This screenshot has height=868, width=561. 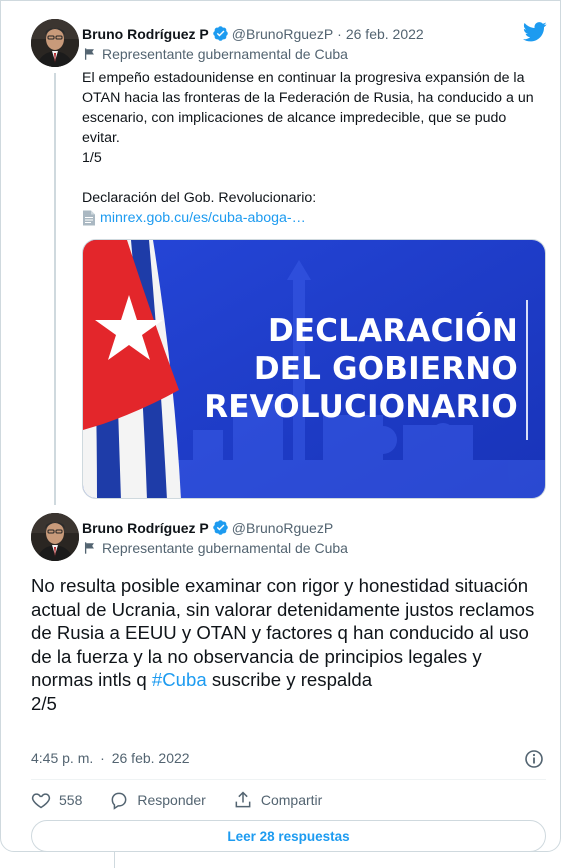 I want to click on card-line-3: REVOLUCIONARIO, so click(x=361, y=407).